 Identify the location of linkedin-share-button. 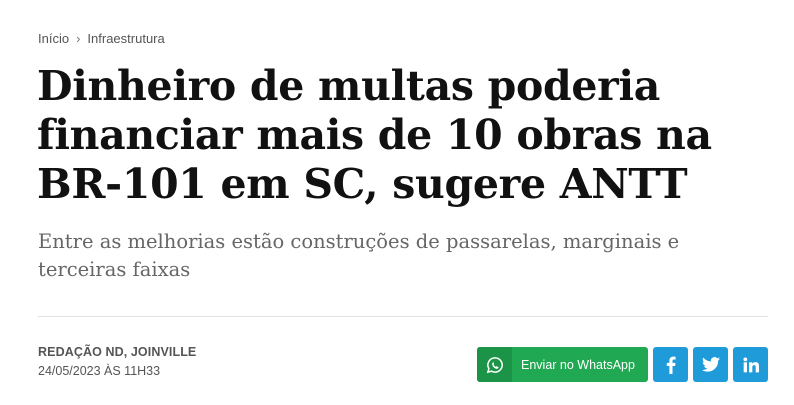
(750, 364).